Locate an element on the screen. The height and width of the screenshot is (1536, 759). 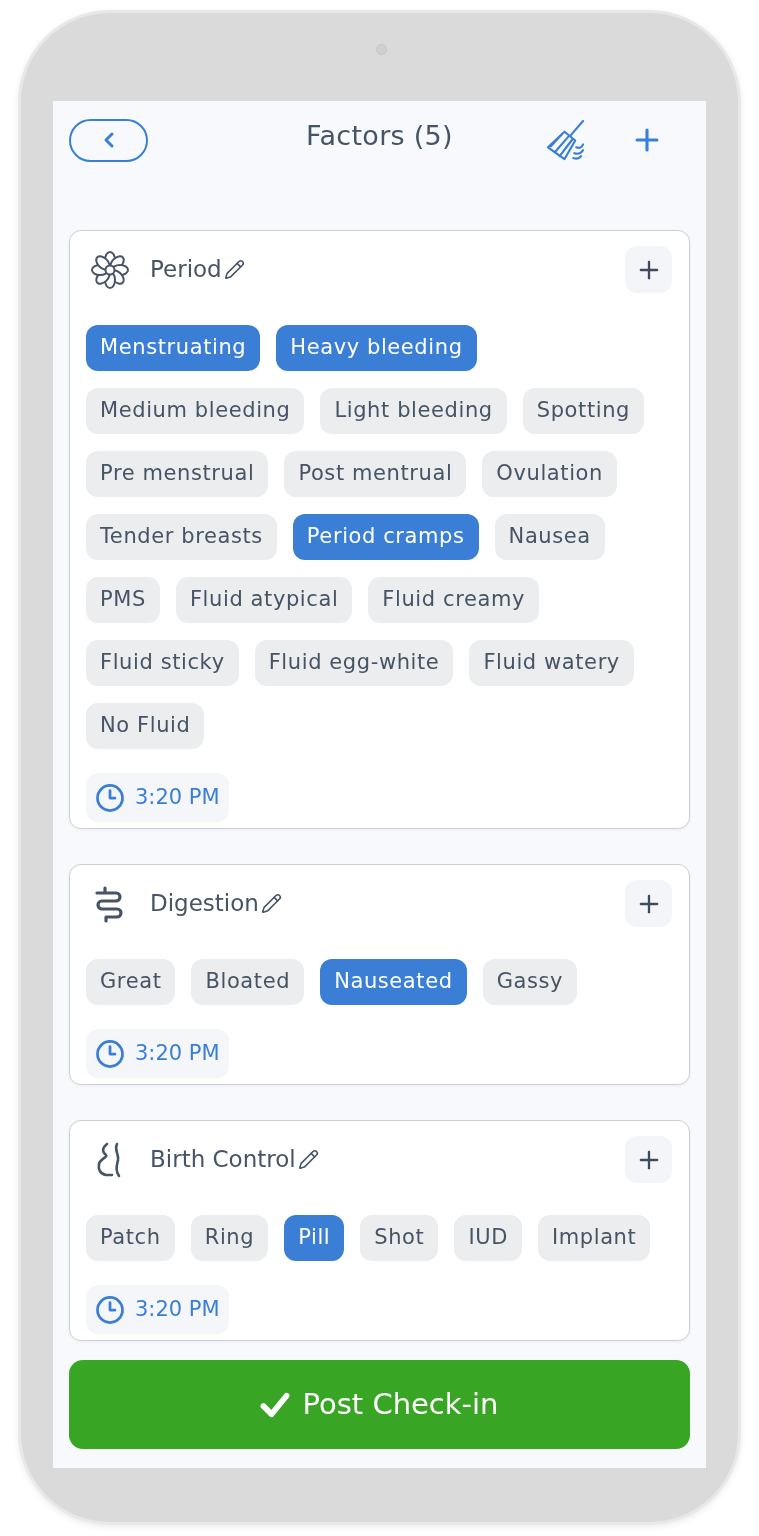
option-chip: Fluid watery is located at coordinates (551, 663).